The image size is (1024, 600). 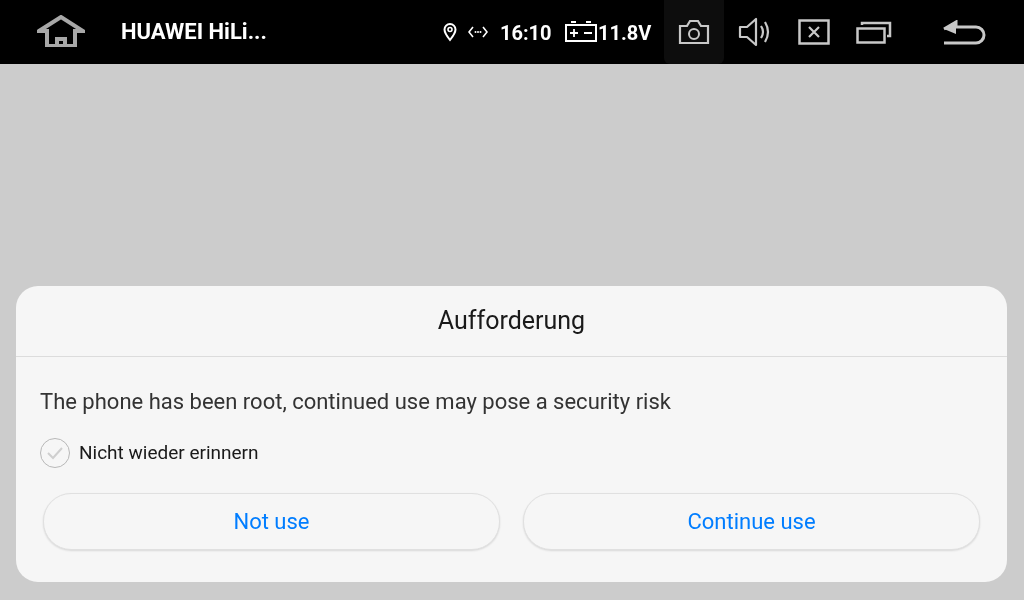 What do you see at coordinates (61, 31) in the screenshot?
I see `home-icon` at bounding box center [61, 31].